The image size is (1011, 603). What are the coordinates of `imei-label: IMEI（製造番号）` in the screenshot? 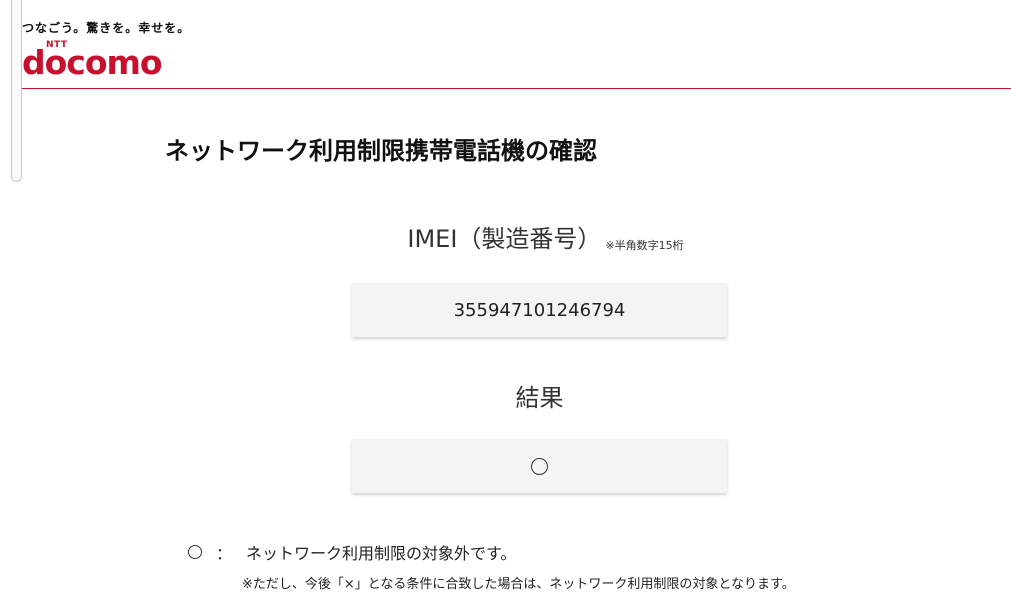 It's located at (504, 239).